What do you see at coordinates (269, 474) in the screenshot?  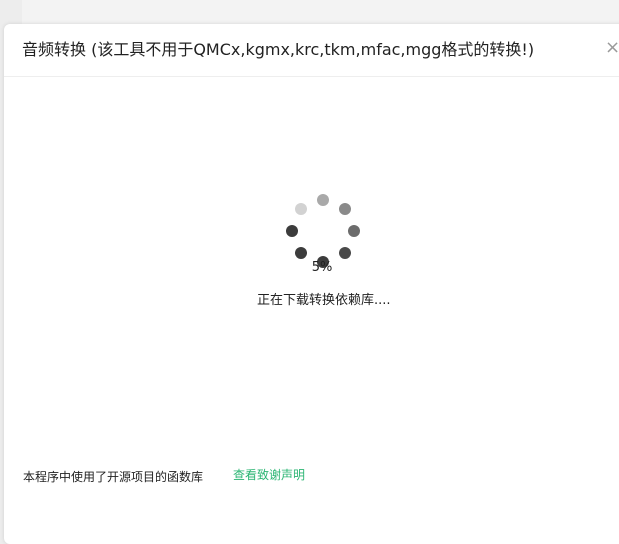 I see `acknowledgements-link: 查看致谢声明` at bounding box center [269, 474].